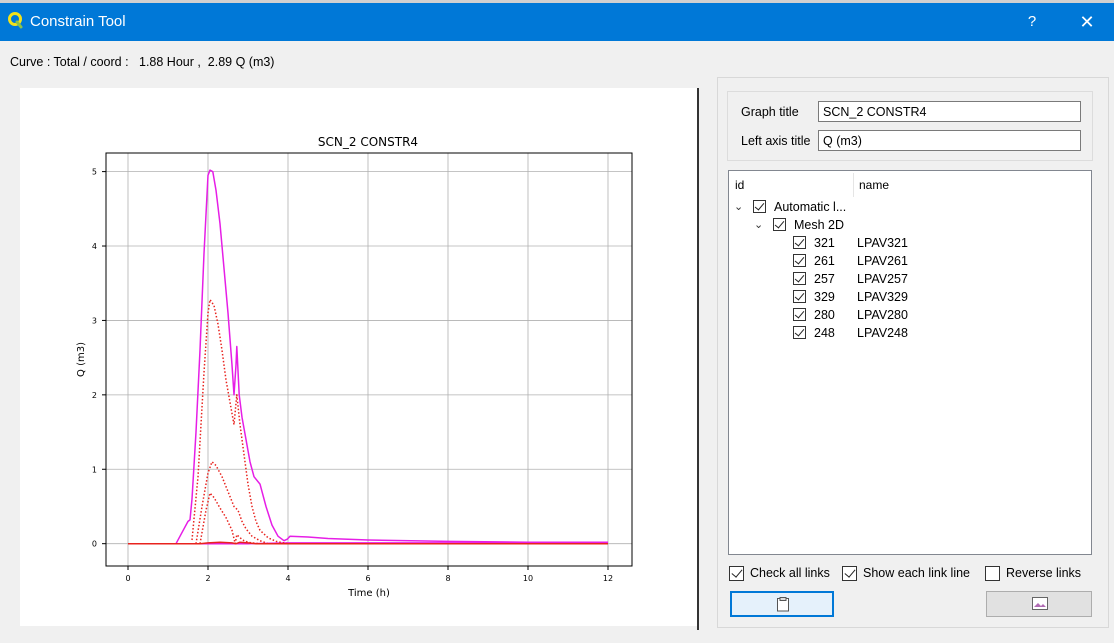  I want to click on link-name: LPAV321, so click(882, 243).